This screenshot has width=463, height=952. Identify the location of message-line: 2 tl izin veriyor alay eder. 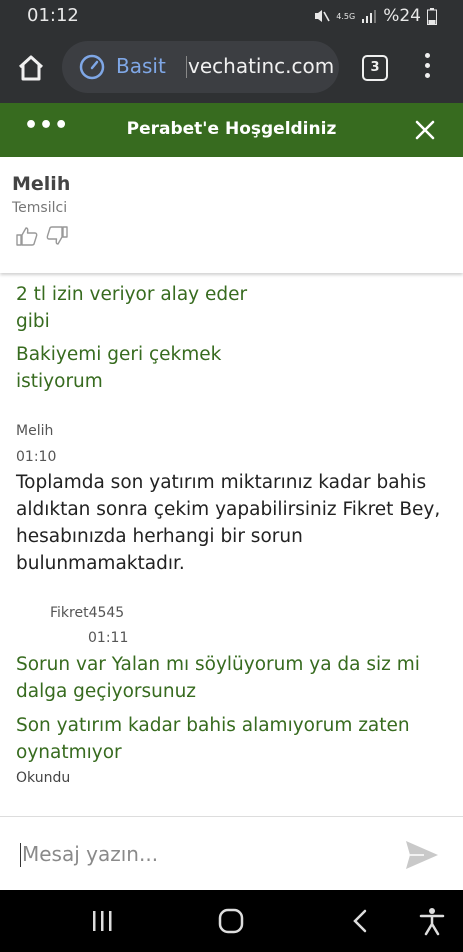
(132, 294).